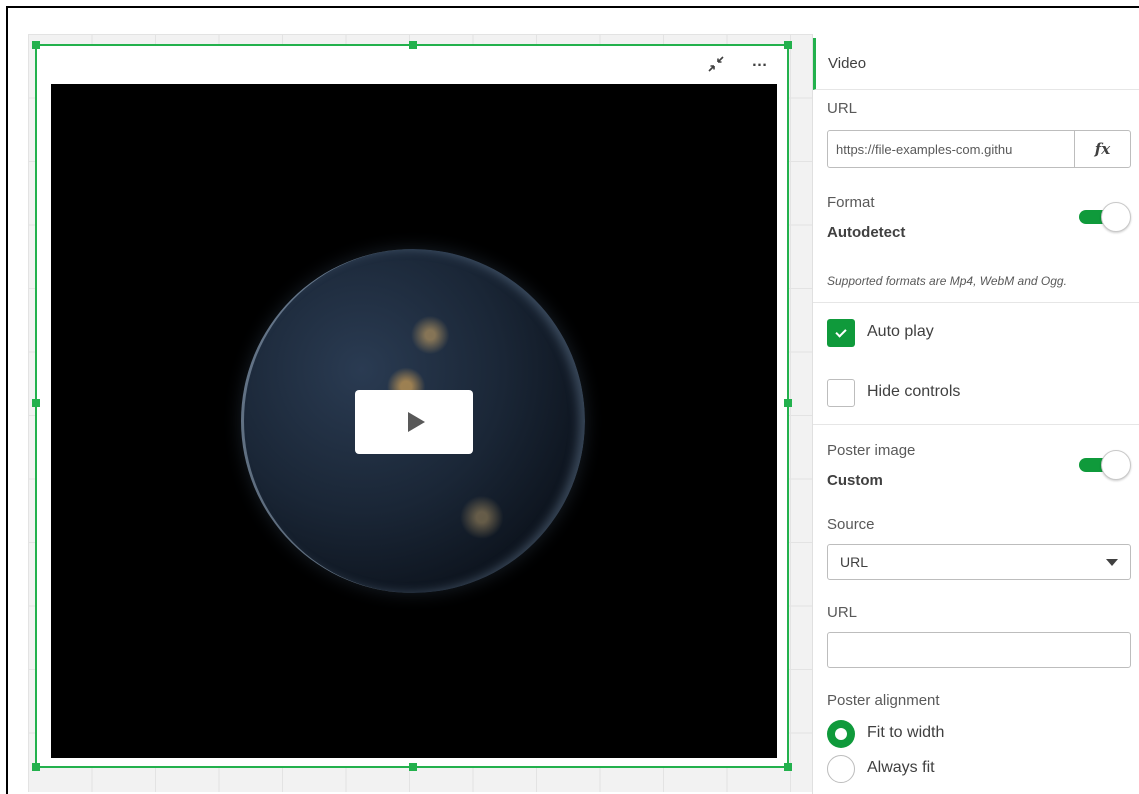 The width and height of the screenshot is (1139, 794). I want to click on format-toggle, so click(1104, 217).